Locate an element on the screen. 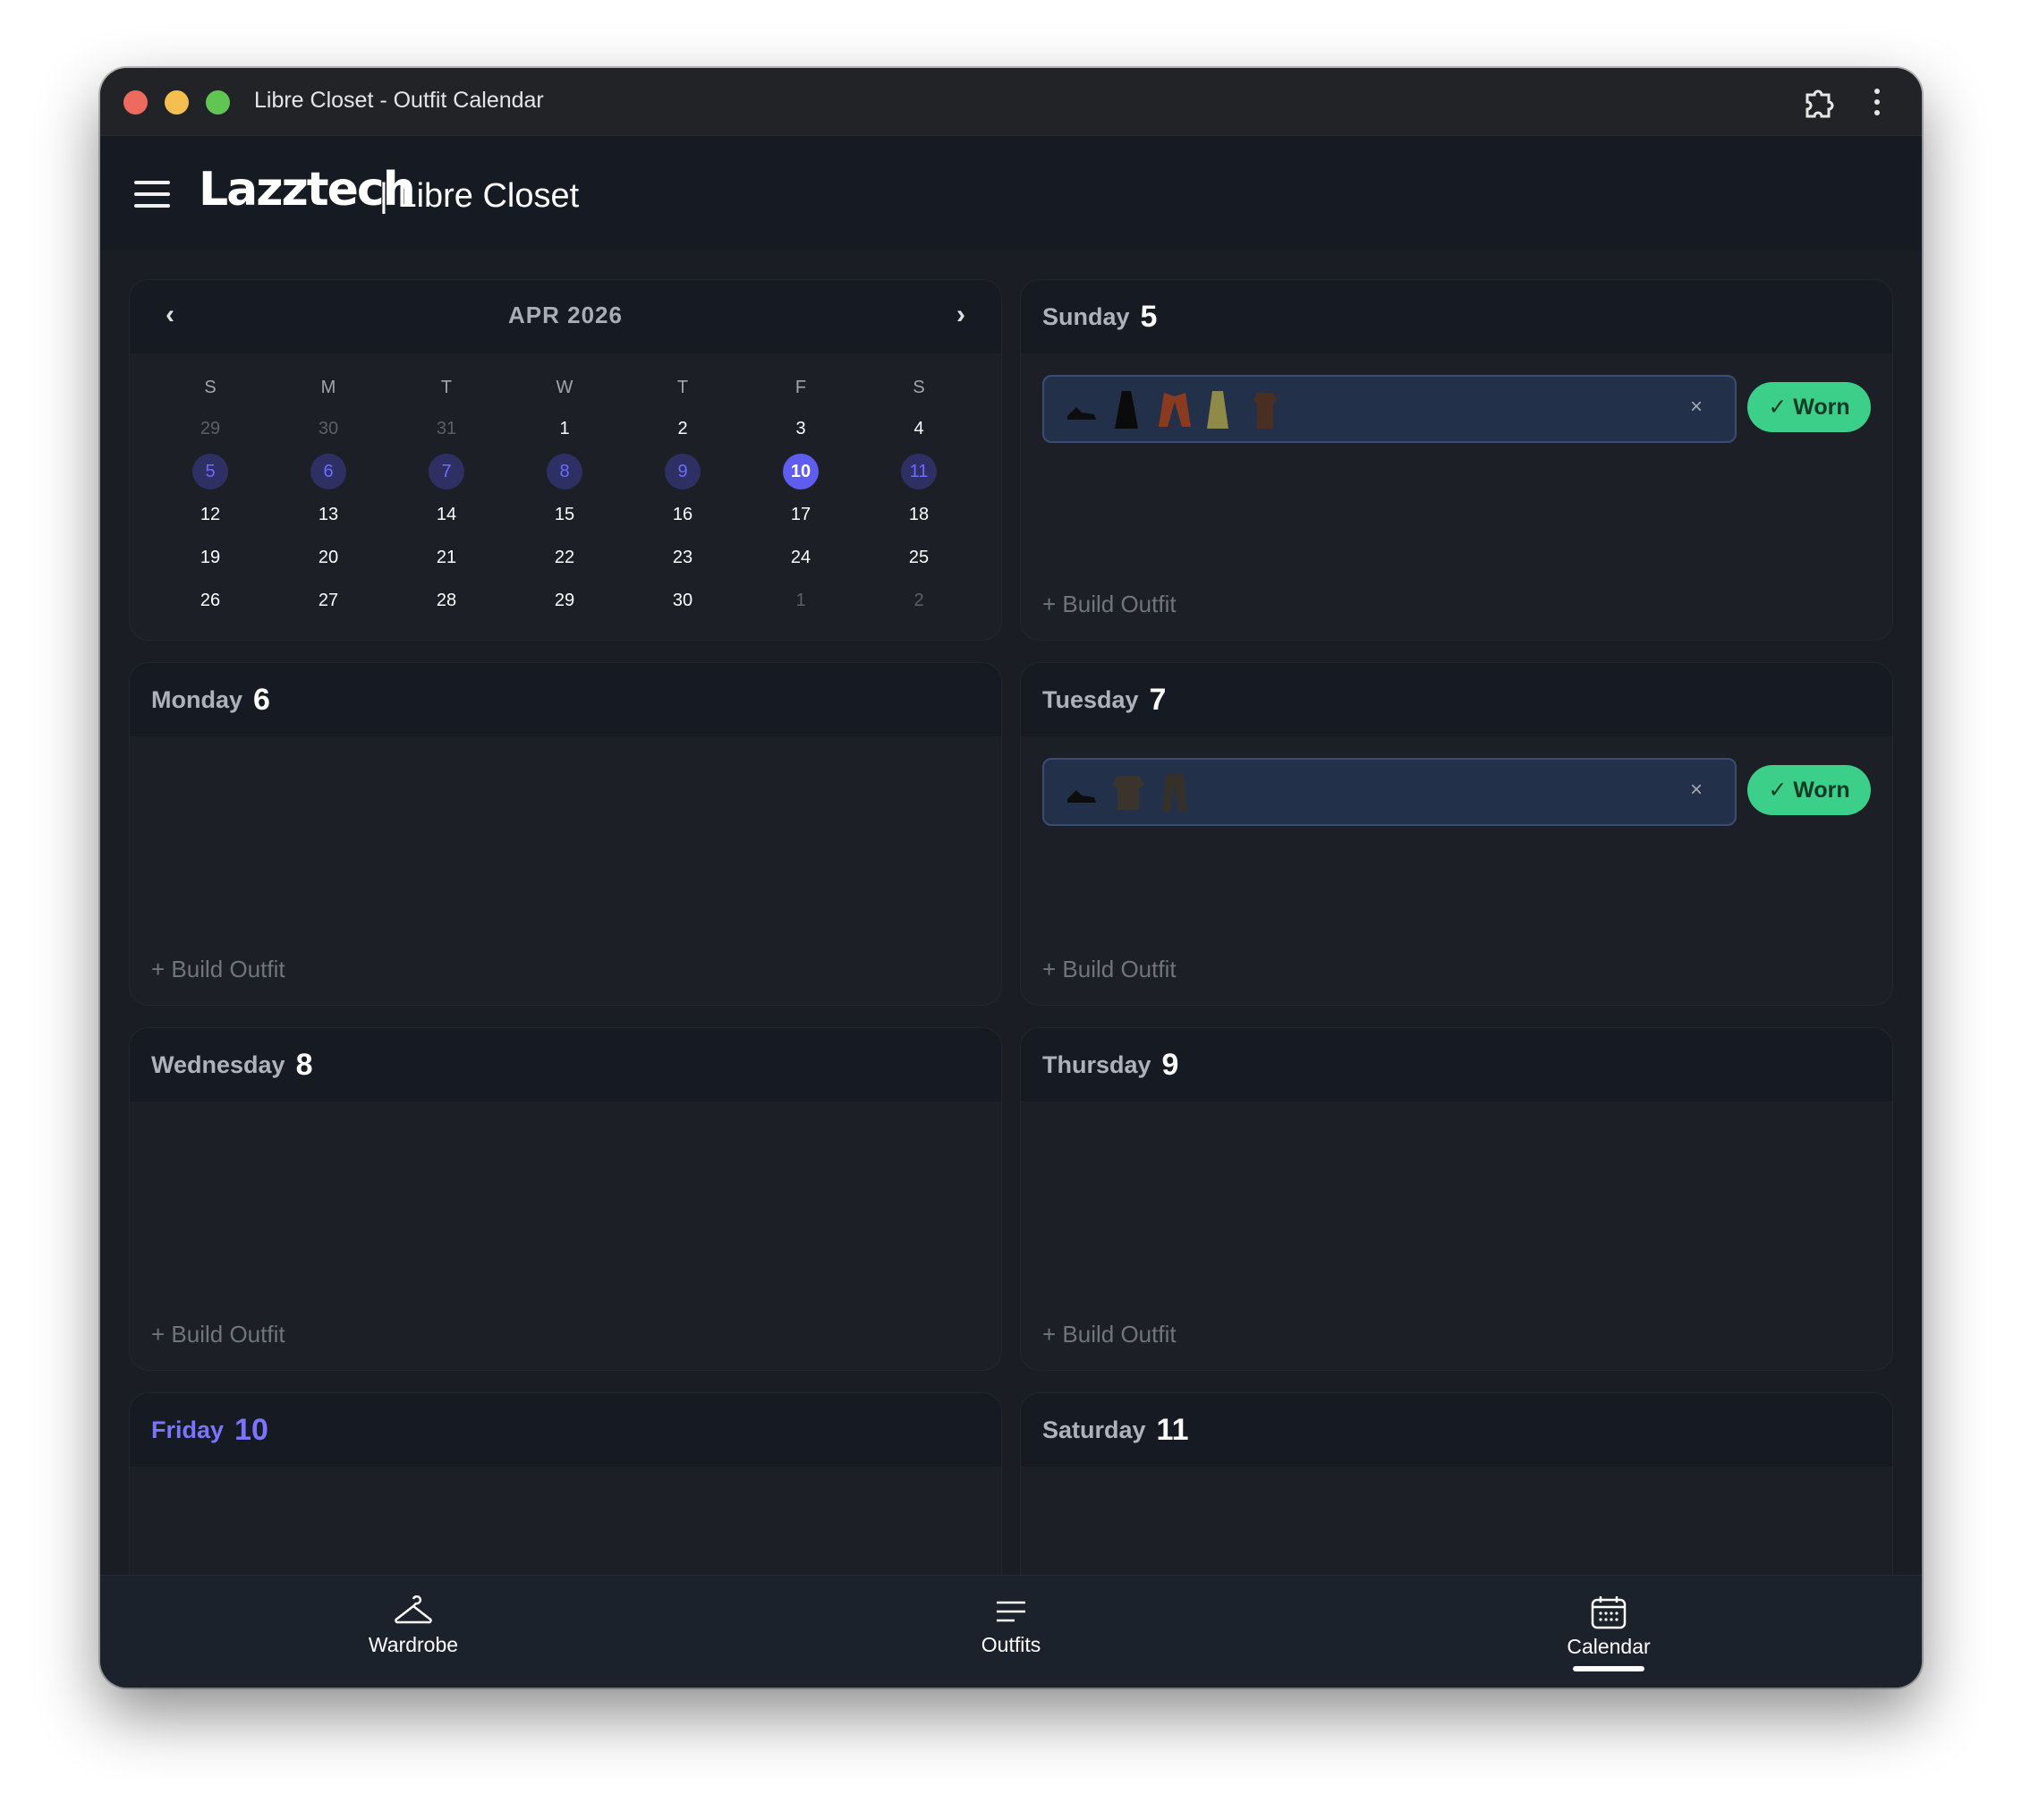 The width and height of the screenshot is (2022, 1820). pants-icon is located at coordinates (1174, 793).